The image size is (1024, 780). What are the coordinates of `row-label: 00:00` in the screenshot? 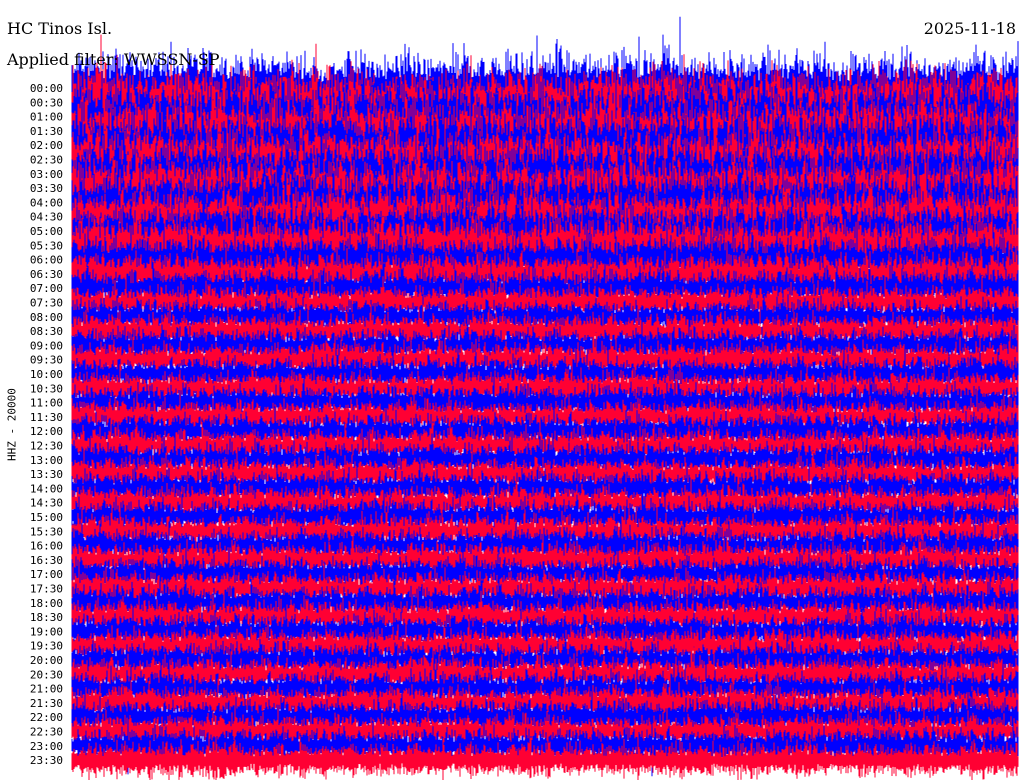 It's located at (46, 88).